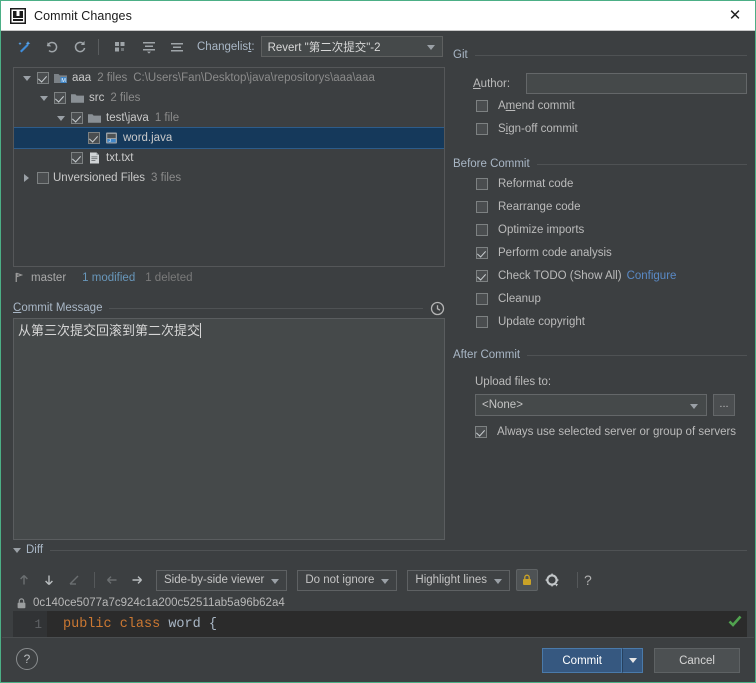  What do you see at coordinates (482, 183) in the screenshot?
I see `reformat-code-box` at bounding box center [482, 183].